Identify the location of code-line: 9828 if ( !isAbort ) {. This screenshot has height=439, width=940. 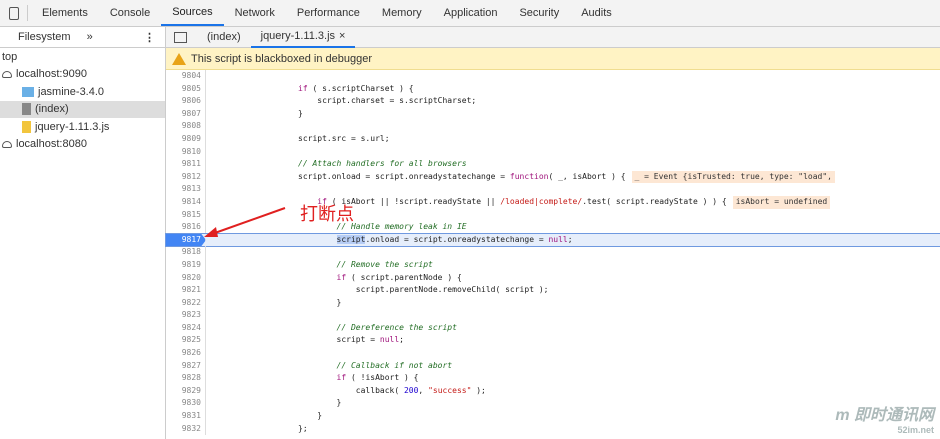
(553, 378).